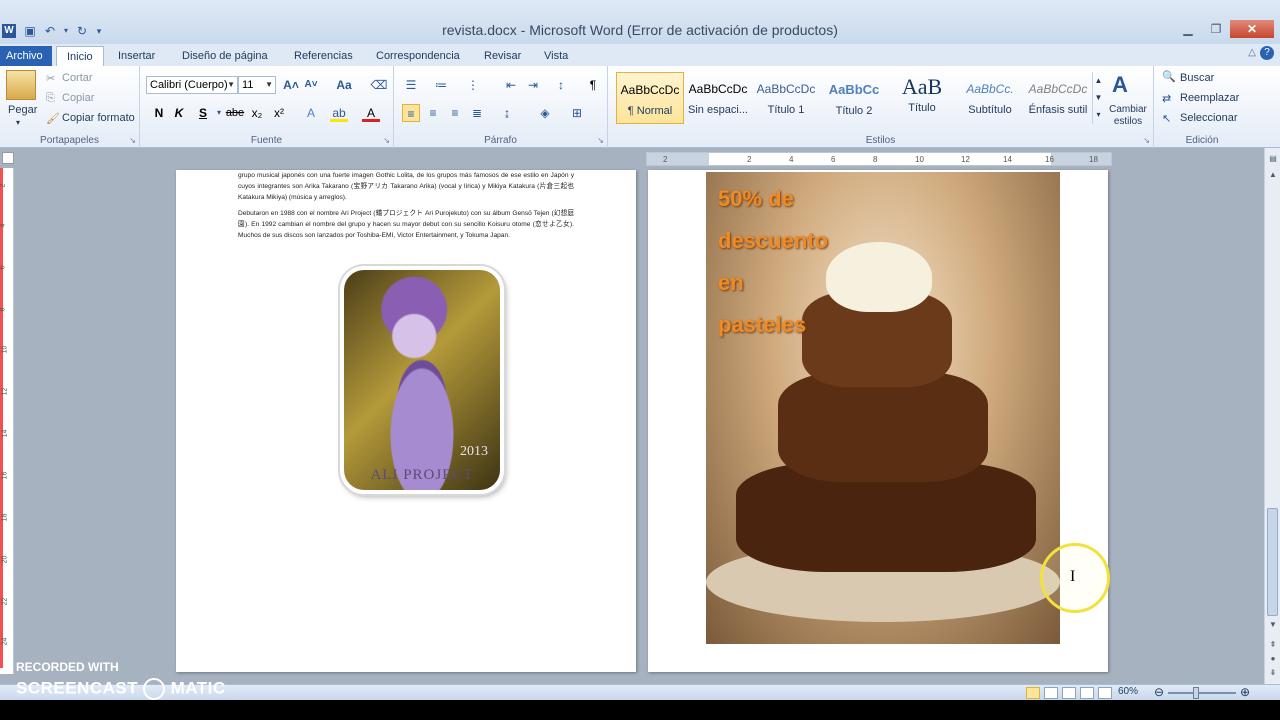 The width and height of the screenshot is (1280, 720). I want to click on style-subtitulo: AaBbCc. Subtítulo, so click(990, 98).